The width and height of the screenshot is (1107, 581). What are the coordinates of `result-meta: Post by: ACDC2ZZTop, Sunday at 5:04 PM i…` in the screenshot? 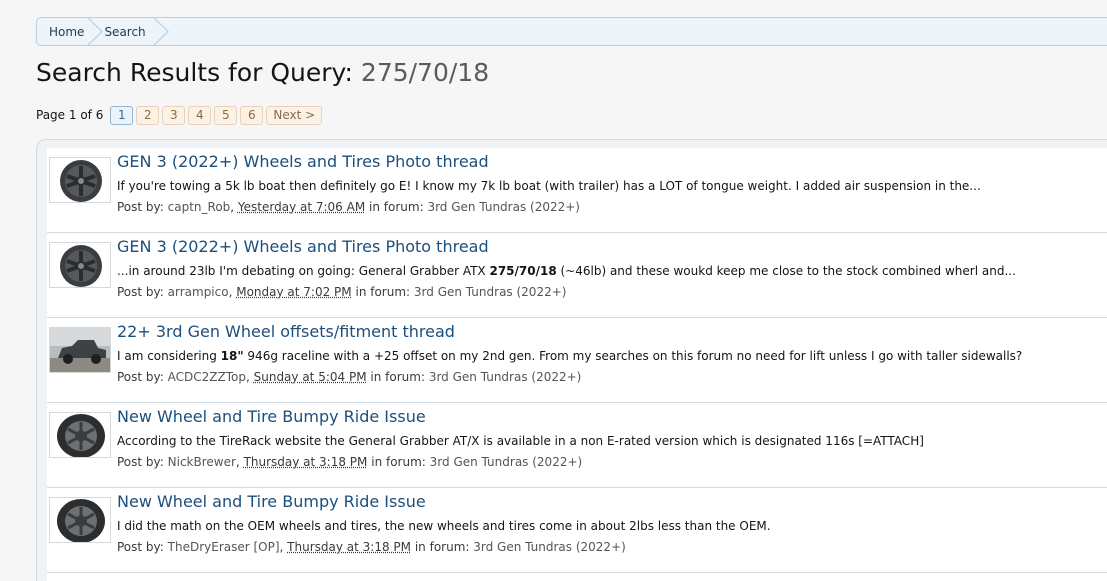 It's located at (349, 377).